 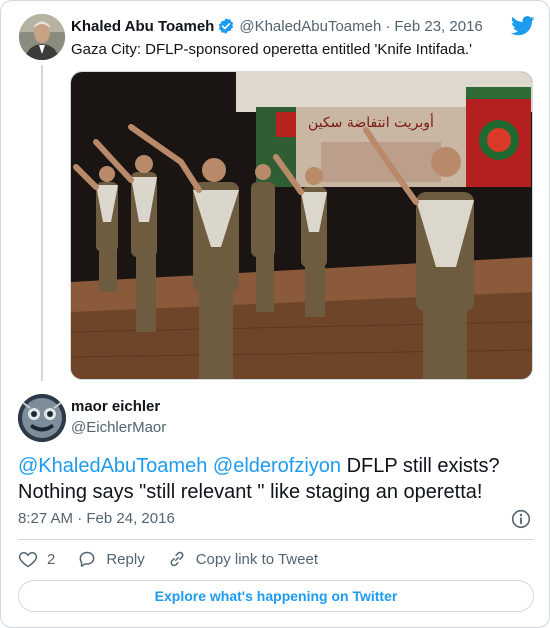 What do you see at coordinates (420, 466) in the screenshot?
I see `tweet2-text-part: DFLP still exists?` at bounding box center [420, 466].